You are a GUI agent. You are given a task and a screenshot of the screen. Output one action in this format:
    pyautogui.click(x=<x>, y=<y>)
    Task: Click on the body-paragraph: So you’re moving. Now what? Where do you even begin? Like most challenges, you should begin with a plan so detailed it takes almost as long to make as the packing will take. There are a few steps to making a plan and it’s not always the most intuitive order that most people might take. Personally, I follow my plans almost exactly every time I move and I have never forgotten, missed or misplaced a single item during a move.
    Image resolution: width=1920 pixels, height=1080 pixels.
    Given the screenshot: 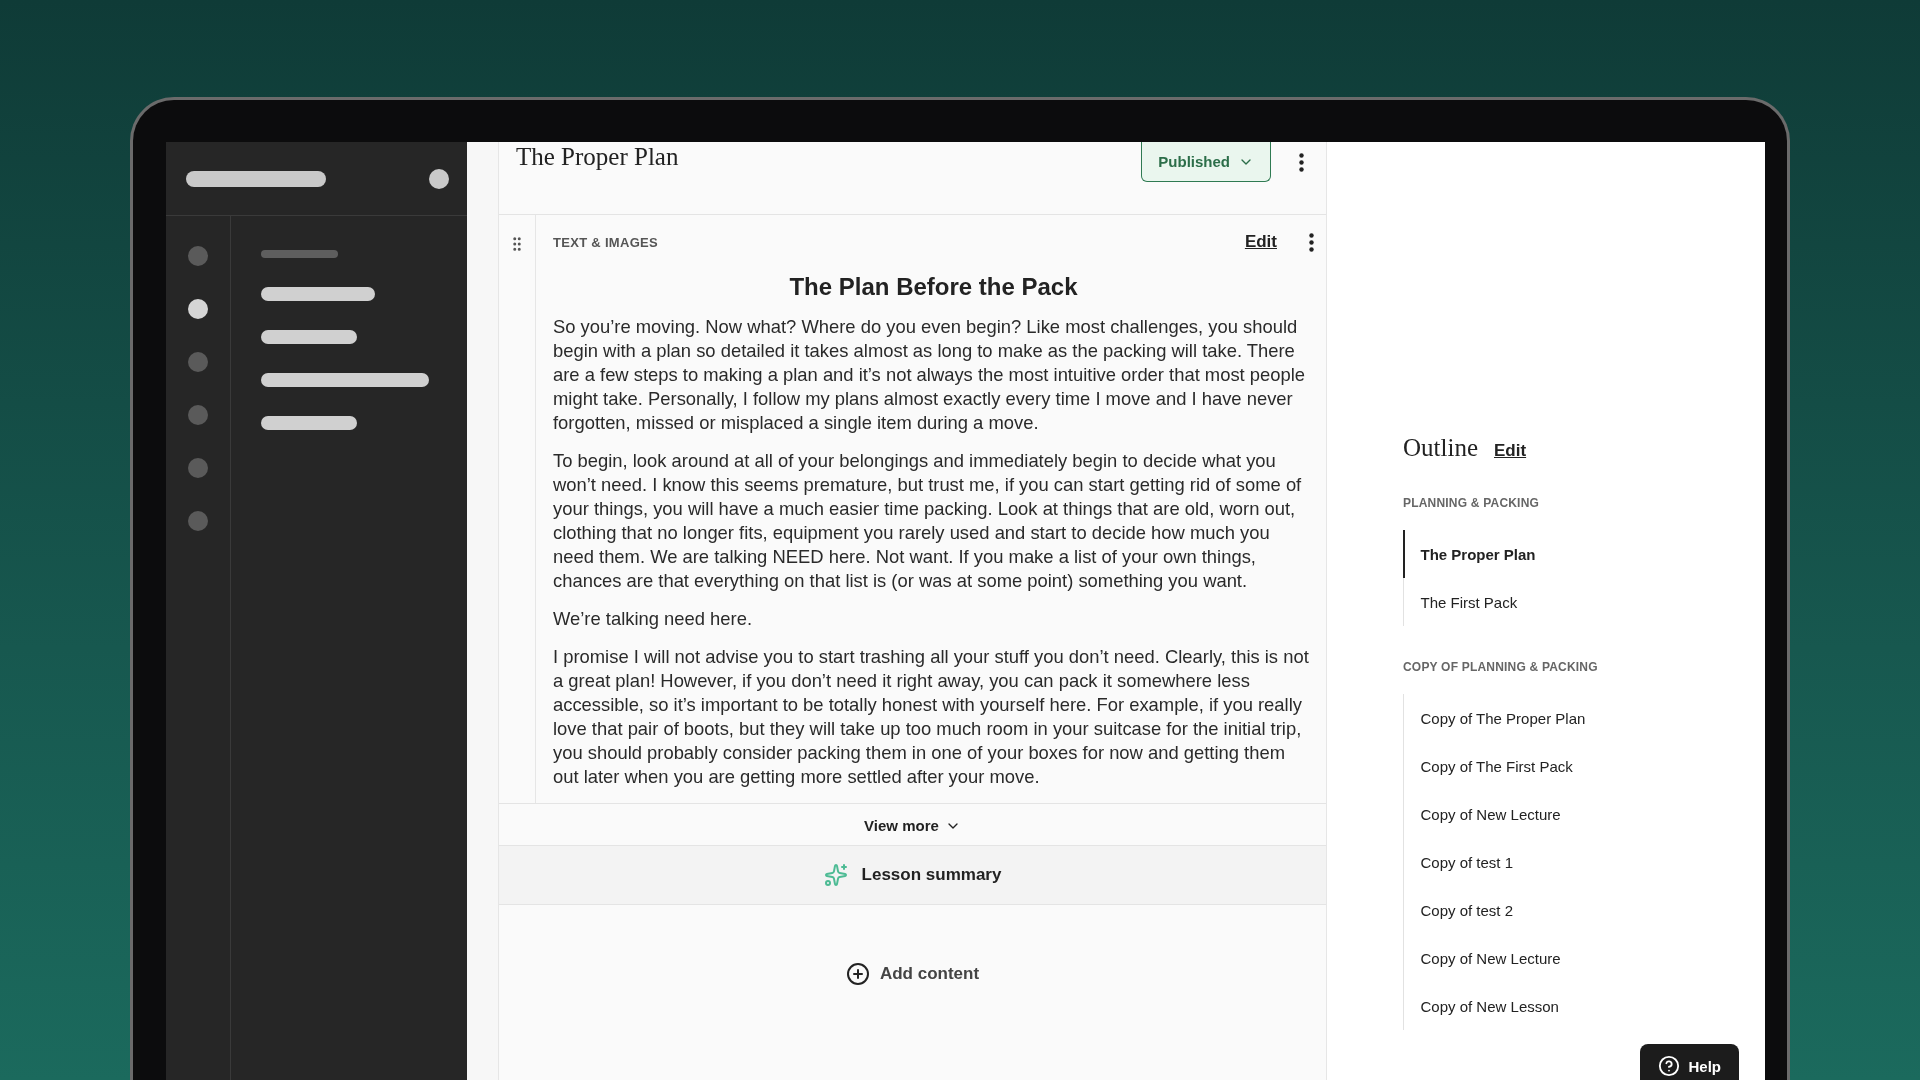 What is the action you would take?
    pyautogui.click(x=930, y=375)
    